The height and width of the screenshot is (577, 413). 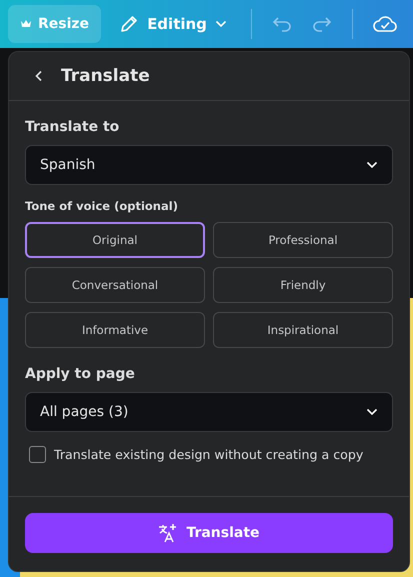 What do you see at coordinates (80, 374) in the screenshot?
I see `section-label: Apply to page` at bounding box center [80, 374].